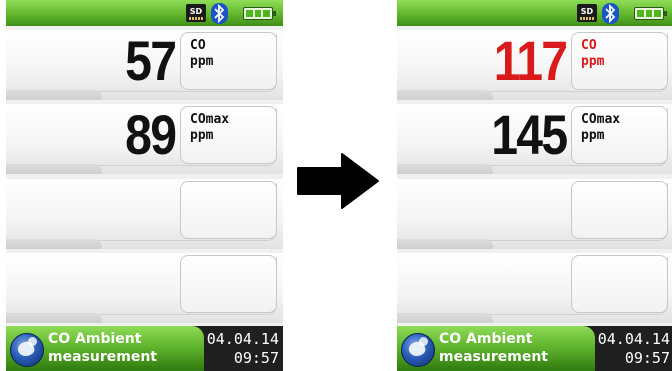 This screenshot has width=672, height=371. Describe the element at coordinates (150, 134) in the screenshot. I see `comax-value: 89` at that location.